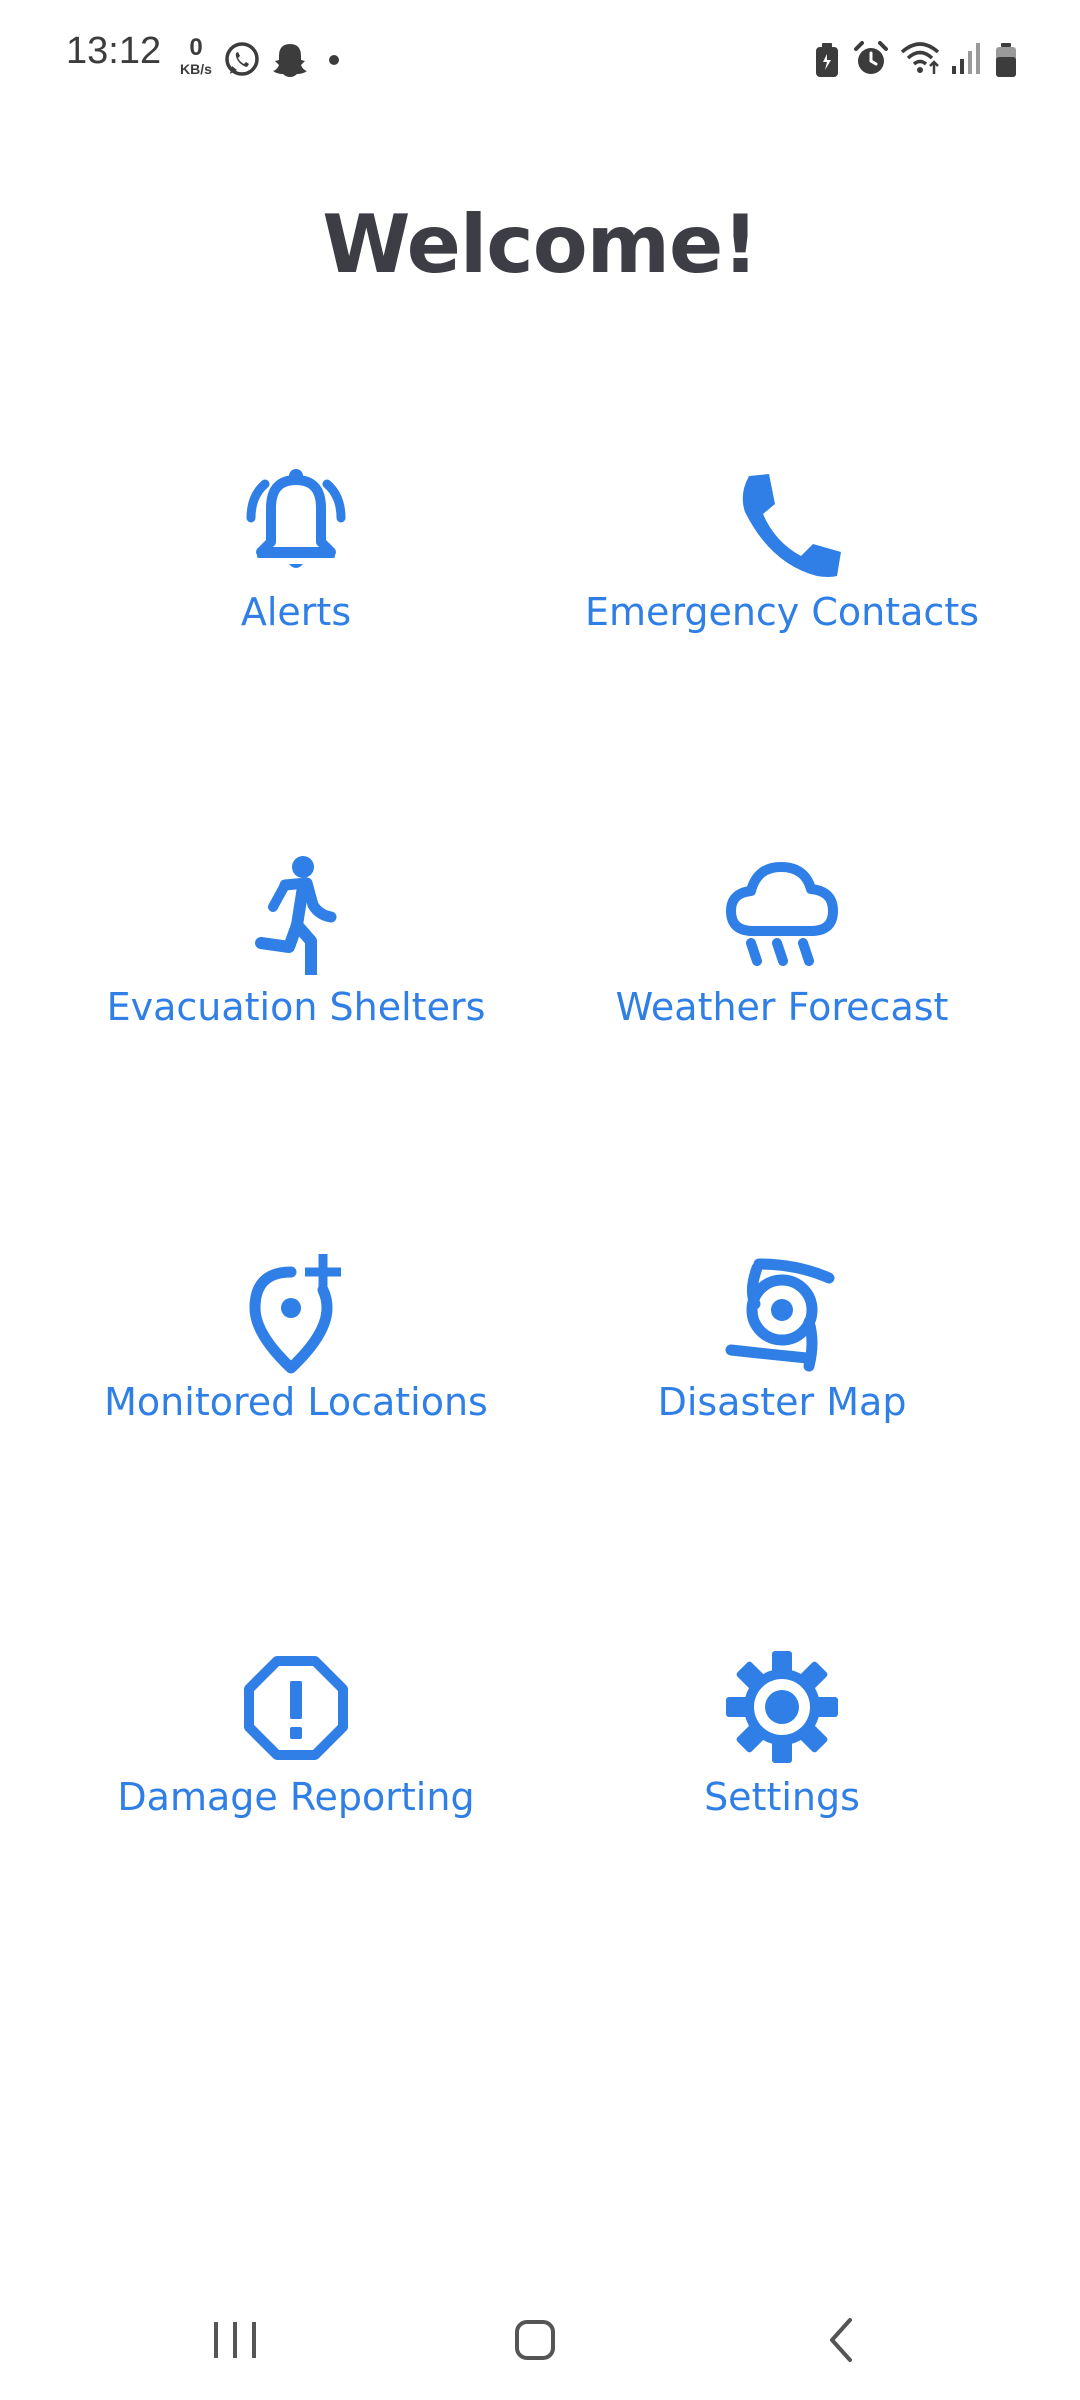  I want to click on signal-icon, so click(966, 59).